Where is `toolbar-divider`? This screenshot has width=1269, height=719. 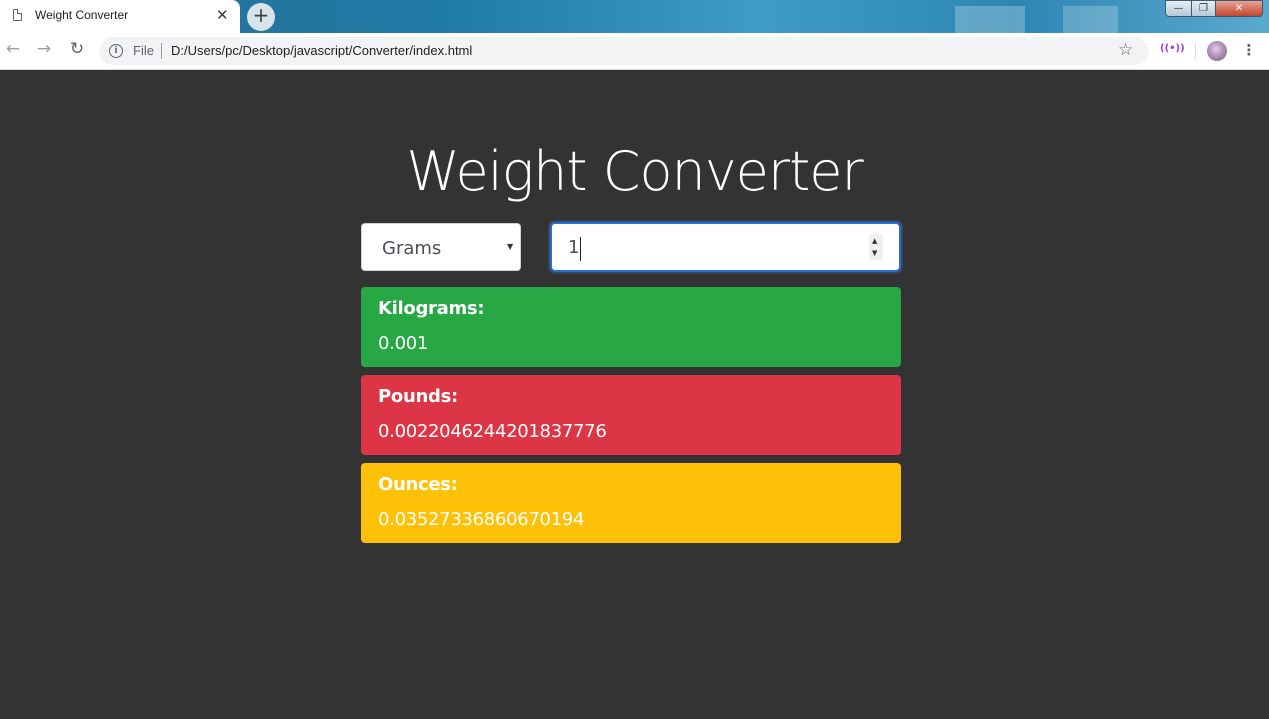 toolbar-divider is located at coordinates (1195, 51).